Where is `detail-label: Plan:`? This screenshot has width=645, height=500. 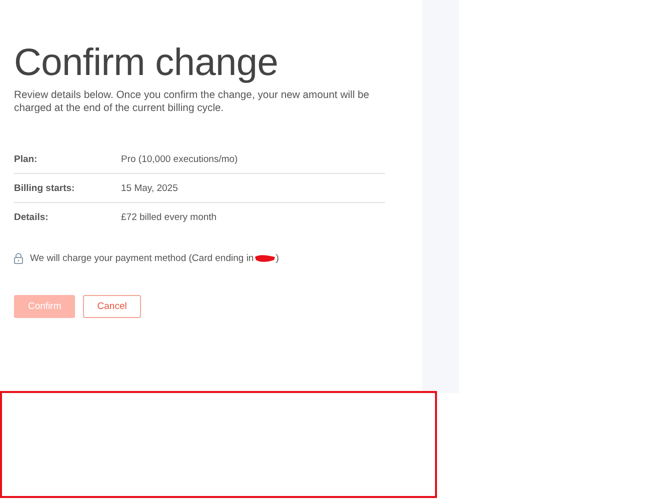
detail-label: Plan: is located at coordinates (26, 159).